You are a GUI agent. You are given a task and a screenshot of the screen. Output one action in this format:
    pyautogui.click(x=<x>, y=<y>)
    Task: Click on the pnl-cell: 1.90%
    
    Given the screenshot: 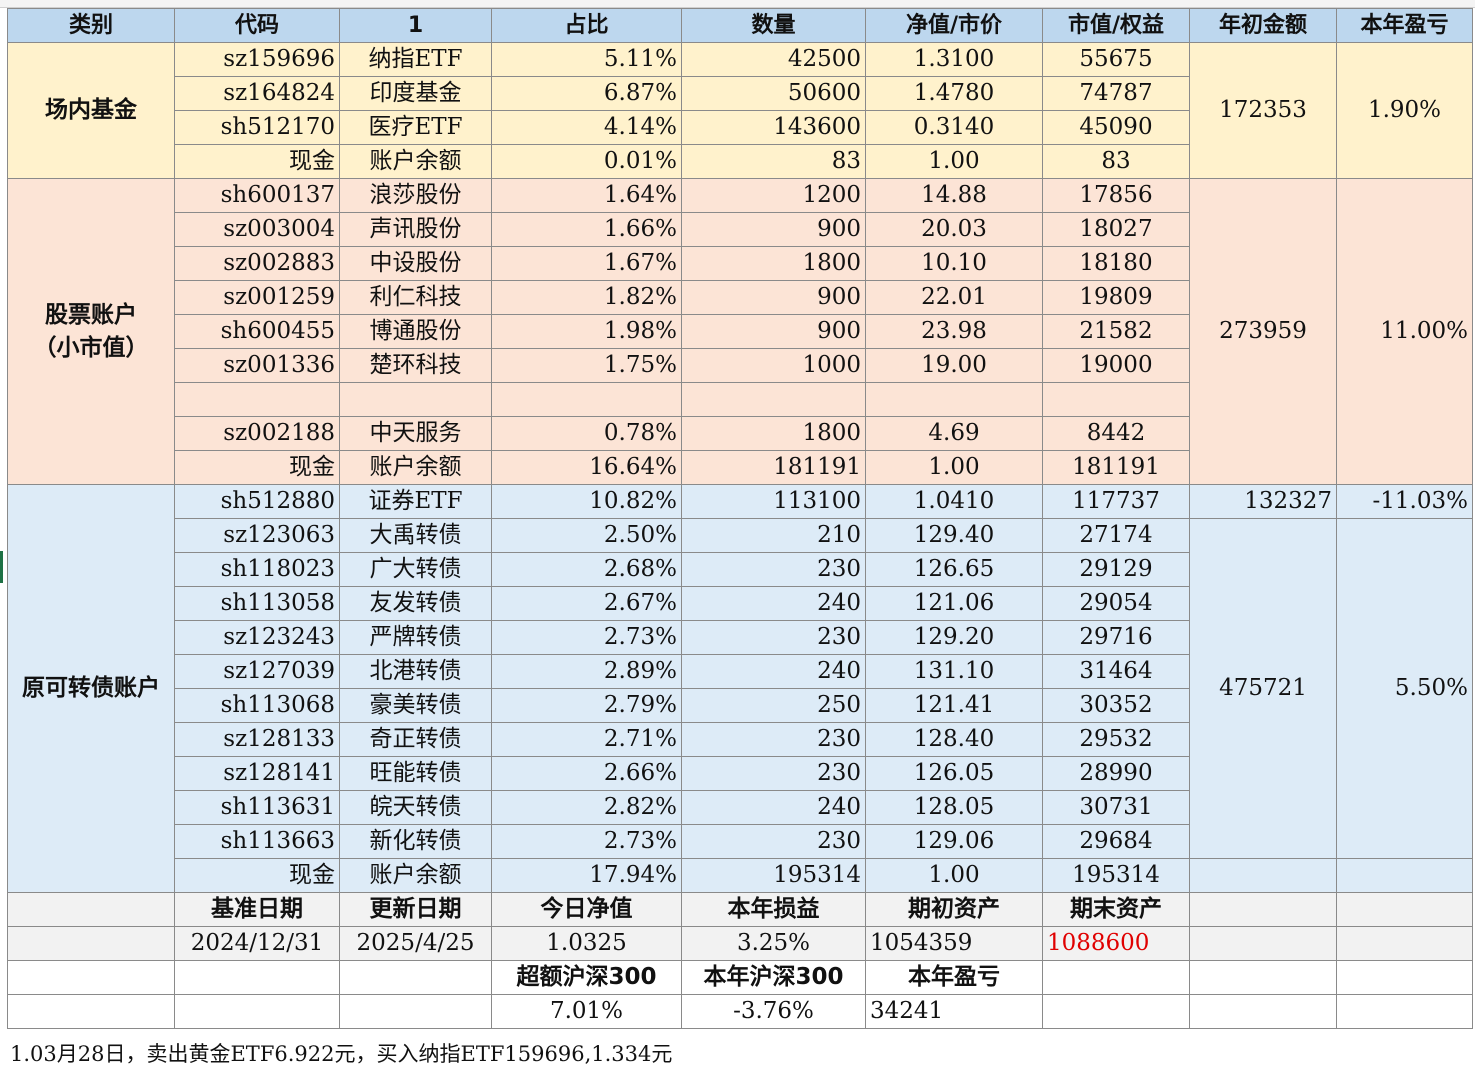 What is the action you would take?
    pyautogui.click(x=1404, y=110)
    